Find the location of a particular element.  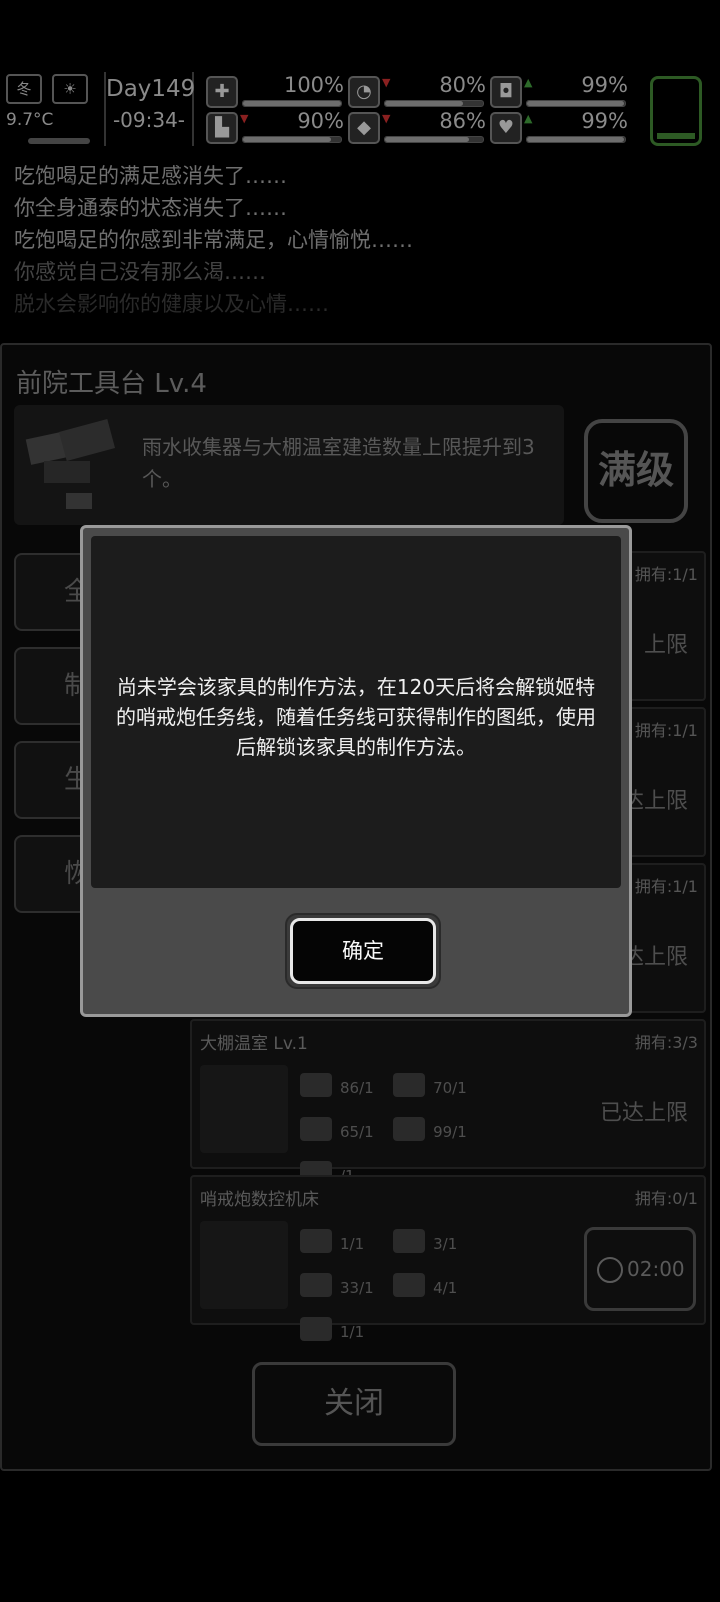

stat-mood: ♥ ▲ 99% is located at coordinates (560, 127).